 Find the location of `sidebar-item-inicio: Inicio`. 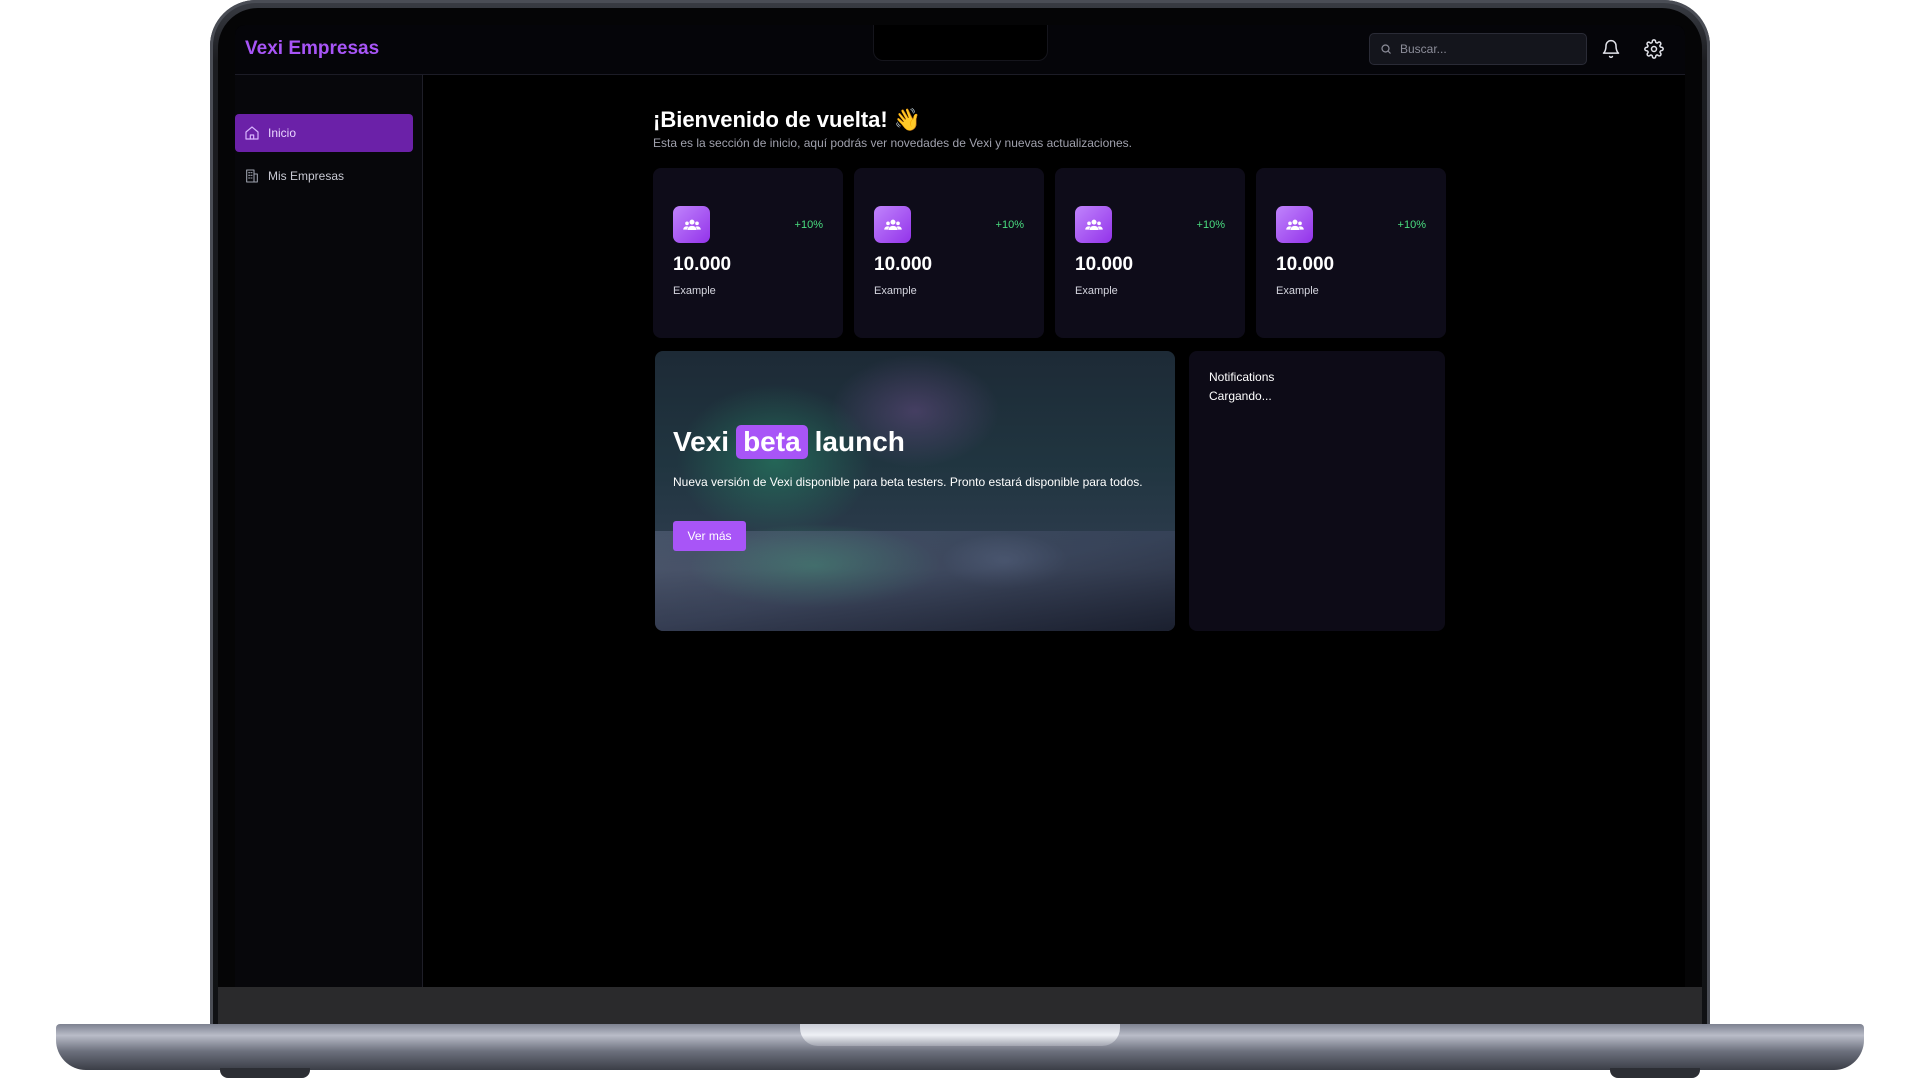

sidebar-item-inicio: Inicio is located at coordinates (324, 133).